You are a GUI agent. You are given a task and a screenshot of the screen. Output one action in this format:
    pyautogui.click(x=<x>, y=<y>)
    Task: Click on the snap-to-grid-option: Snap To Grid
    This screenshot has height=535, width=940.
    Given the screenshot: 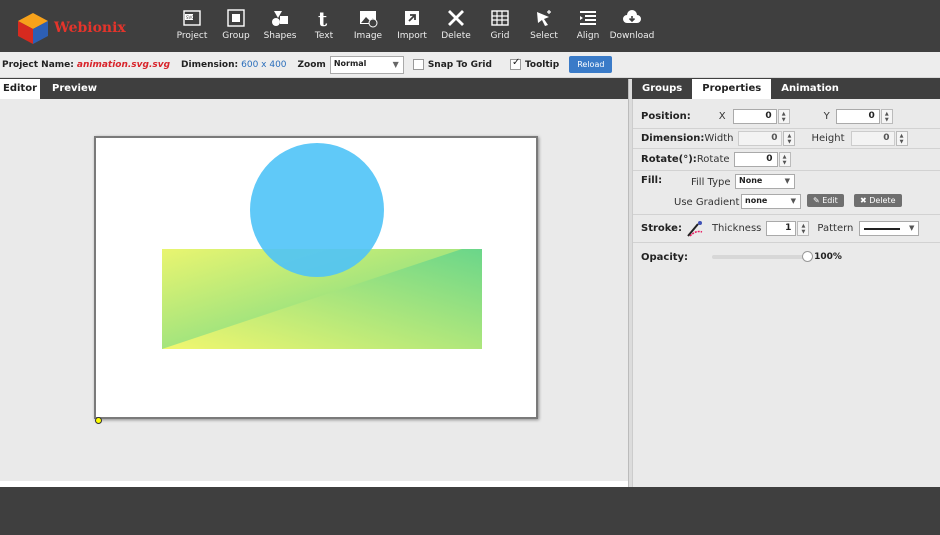 What is the action you would take?
    pyautogui.click(x=452, y=64)
    